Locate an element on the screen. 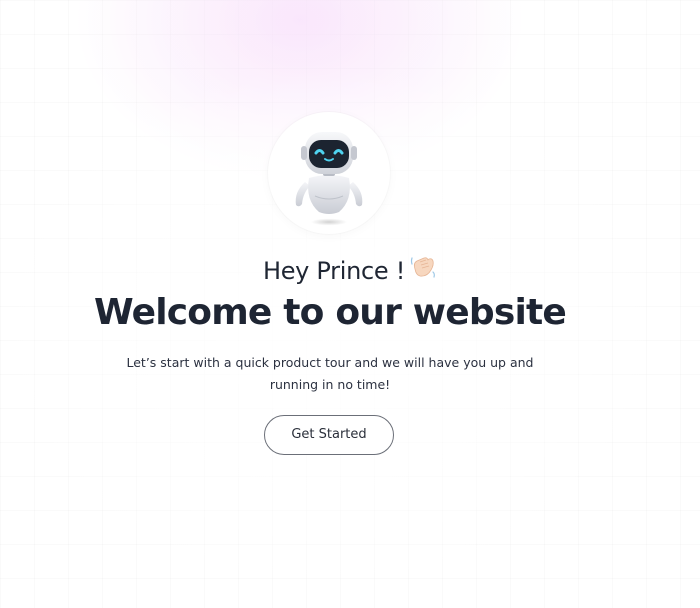 This screenshot has width=700, height=608. get-started-button: Get Started is located at coordinates (329, 435).